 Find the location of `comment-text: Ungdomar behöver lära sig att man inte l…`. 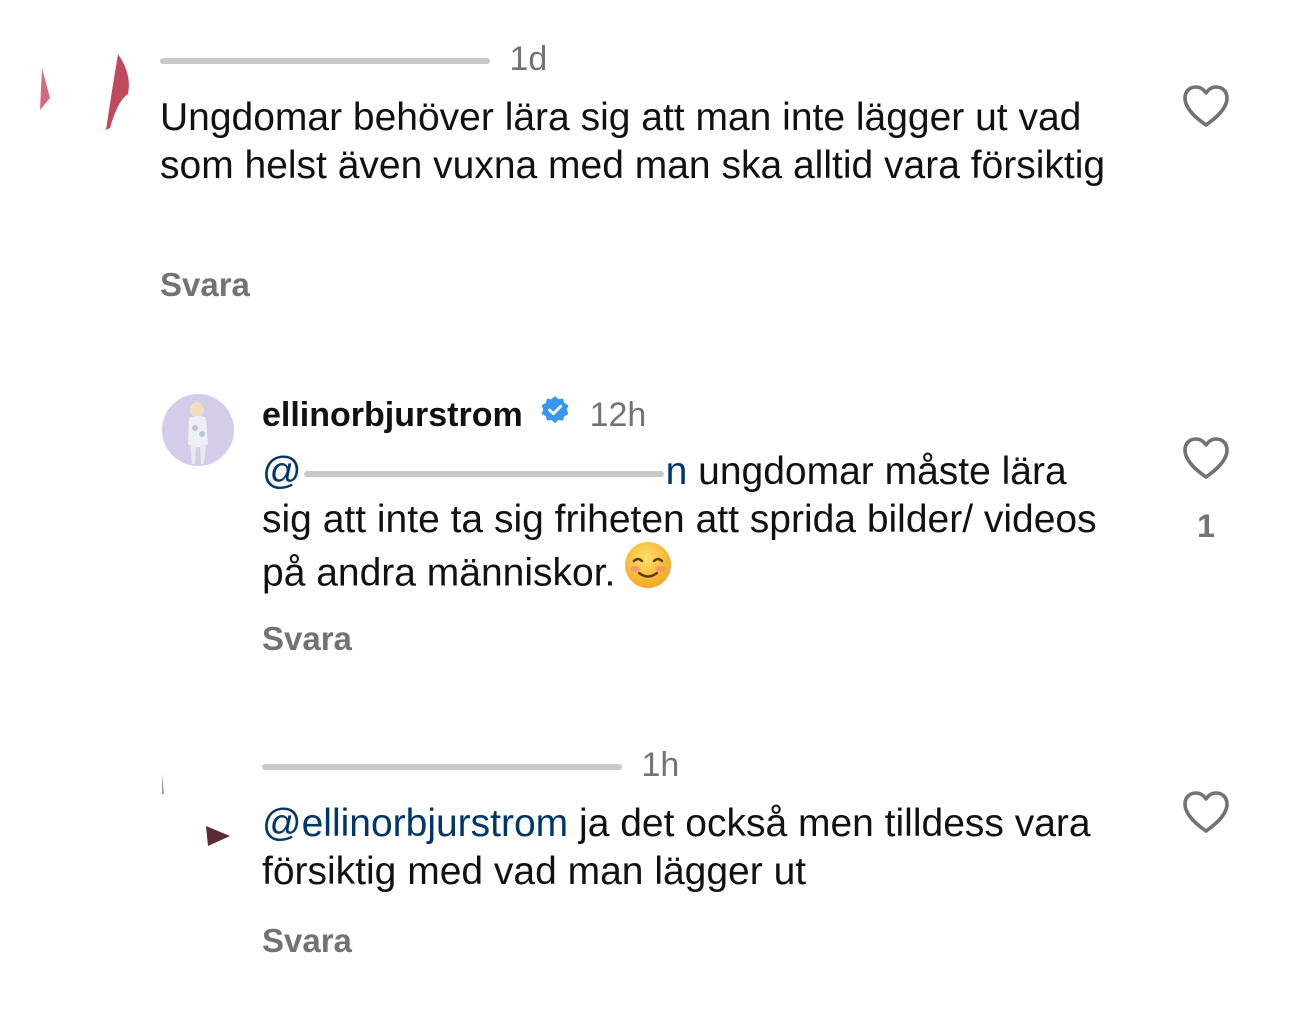

comment-text: Ungdomar behöver lära sig att man inte l… is located at coordinates (633, 141).